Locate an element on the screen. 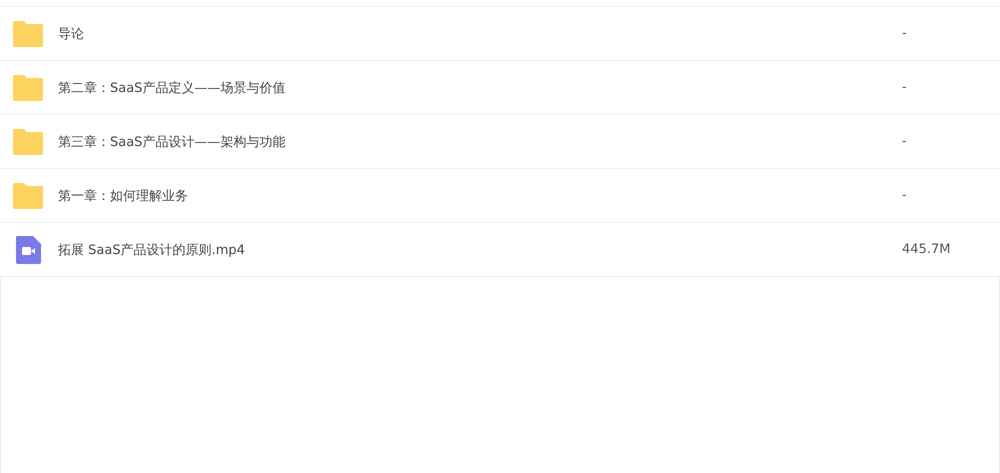 This screenshot has width=1000, height=473. file-name: 导论 is located at coordinates (477, 33).